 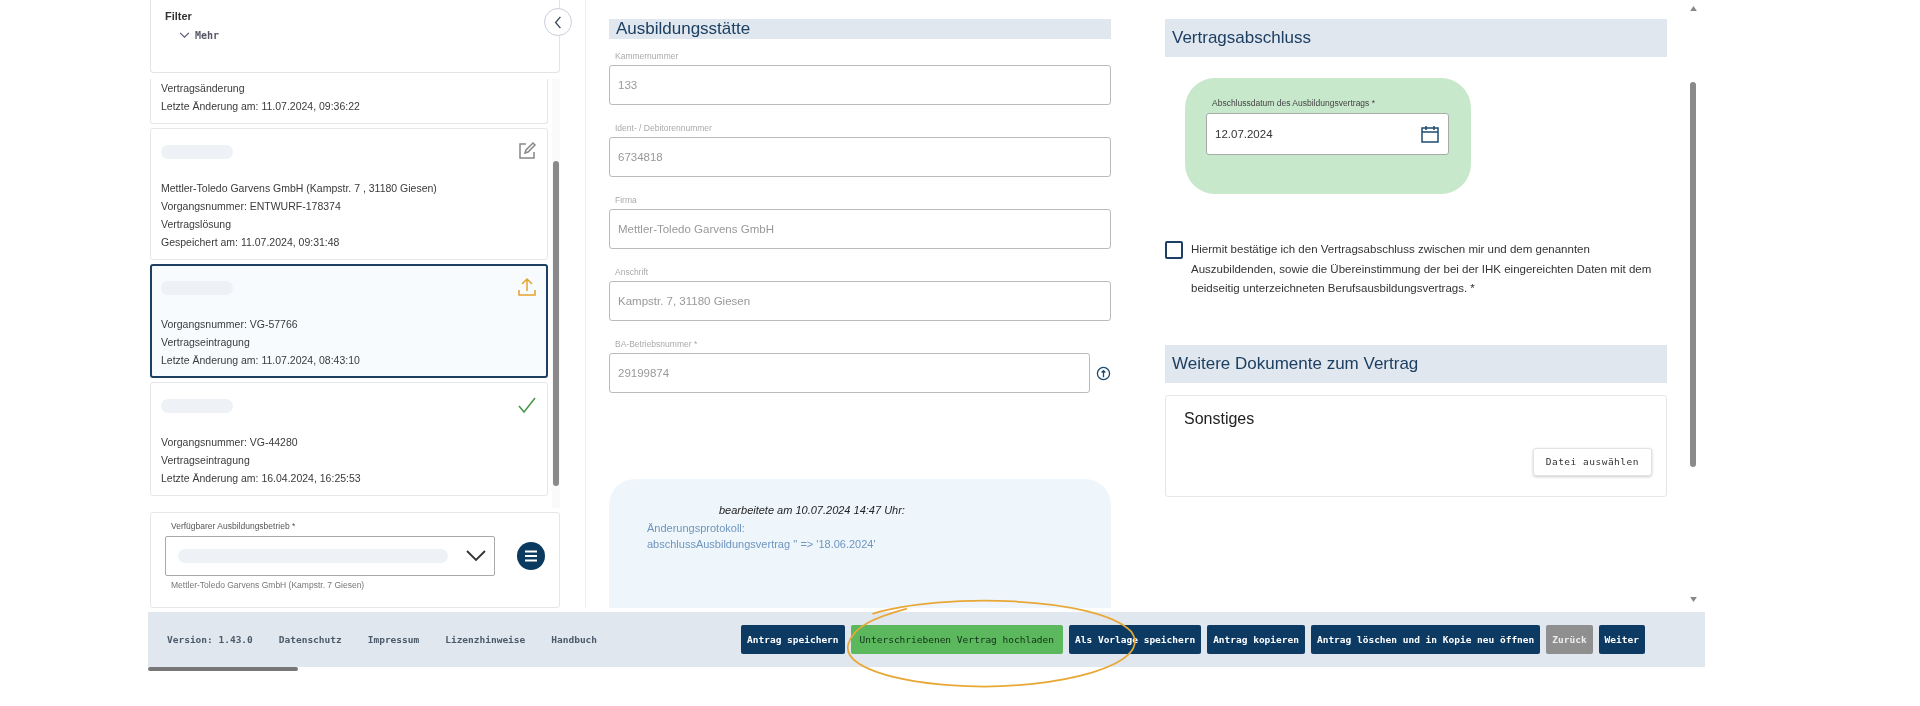 I want to click on checkbox, so click(x=1174, y=250).